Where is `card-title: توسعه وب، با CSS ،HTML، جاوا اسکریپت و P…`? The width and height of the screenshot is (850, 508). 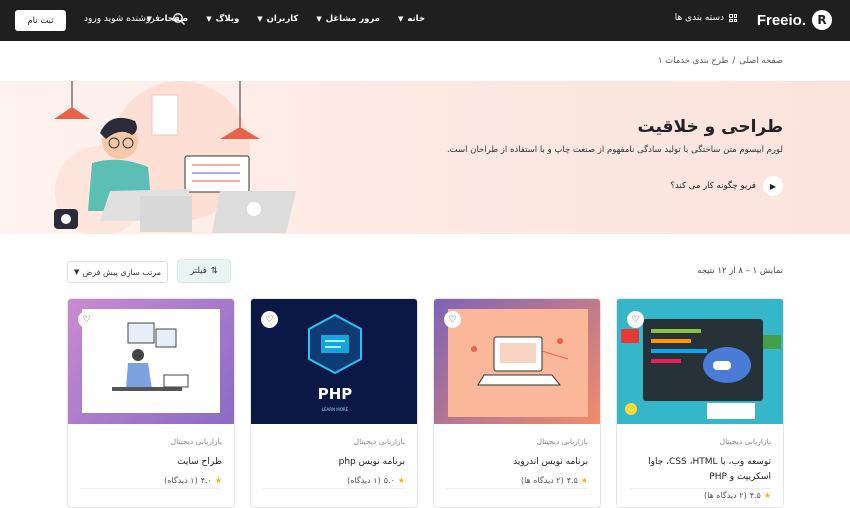
card-title: توسعه وب، با CSS ،HTML، جاوا اسکریپت و P… is located at coordinates (700, 470).